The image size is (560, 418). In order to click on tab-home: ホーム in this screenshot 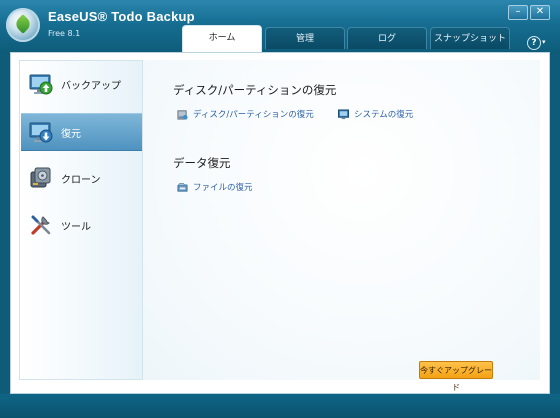, I will do `click(222, 38)`.